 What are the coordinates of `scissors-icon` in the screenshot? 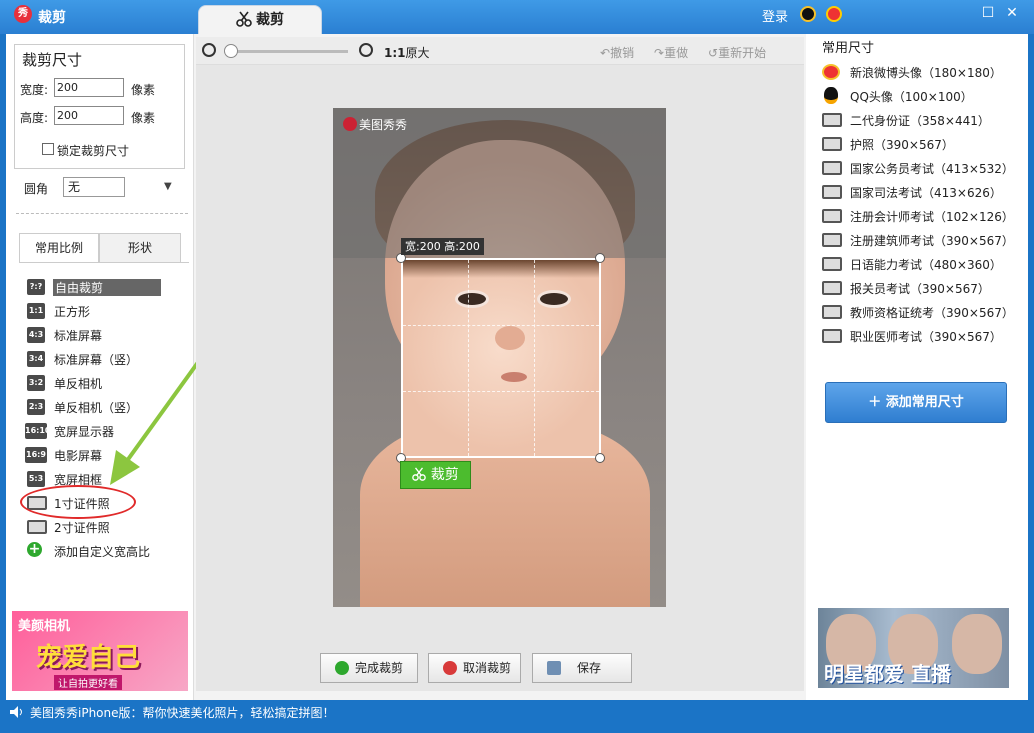 It's located at (419, 474).